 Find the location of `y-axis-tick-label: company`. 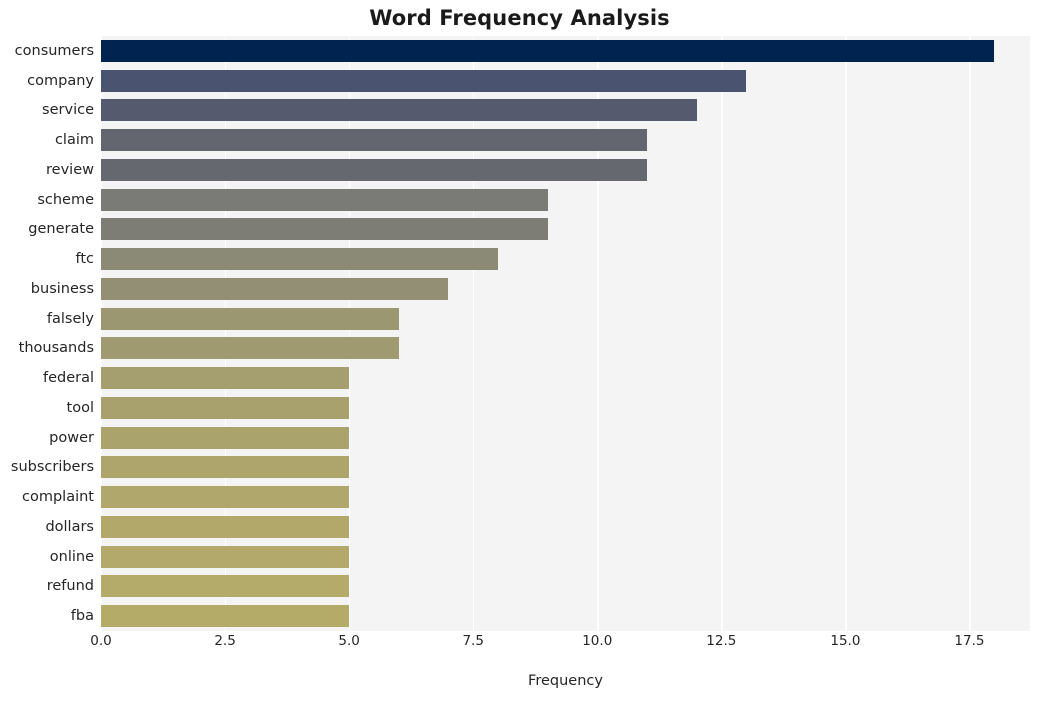

y-axis-tick-label: company is located at coordinates (60, 80).